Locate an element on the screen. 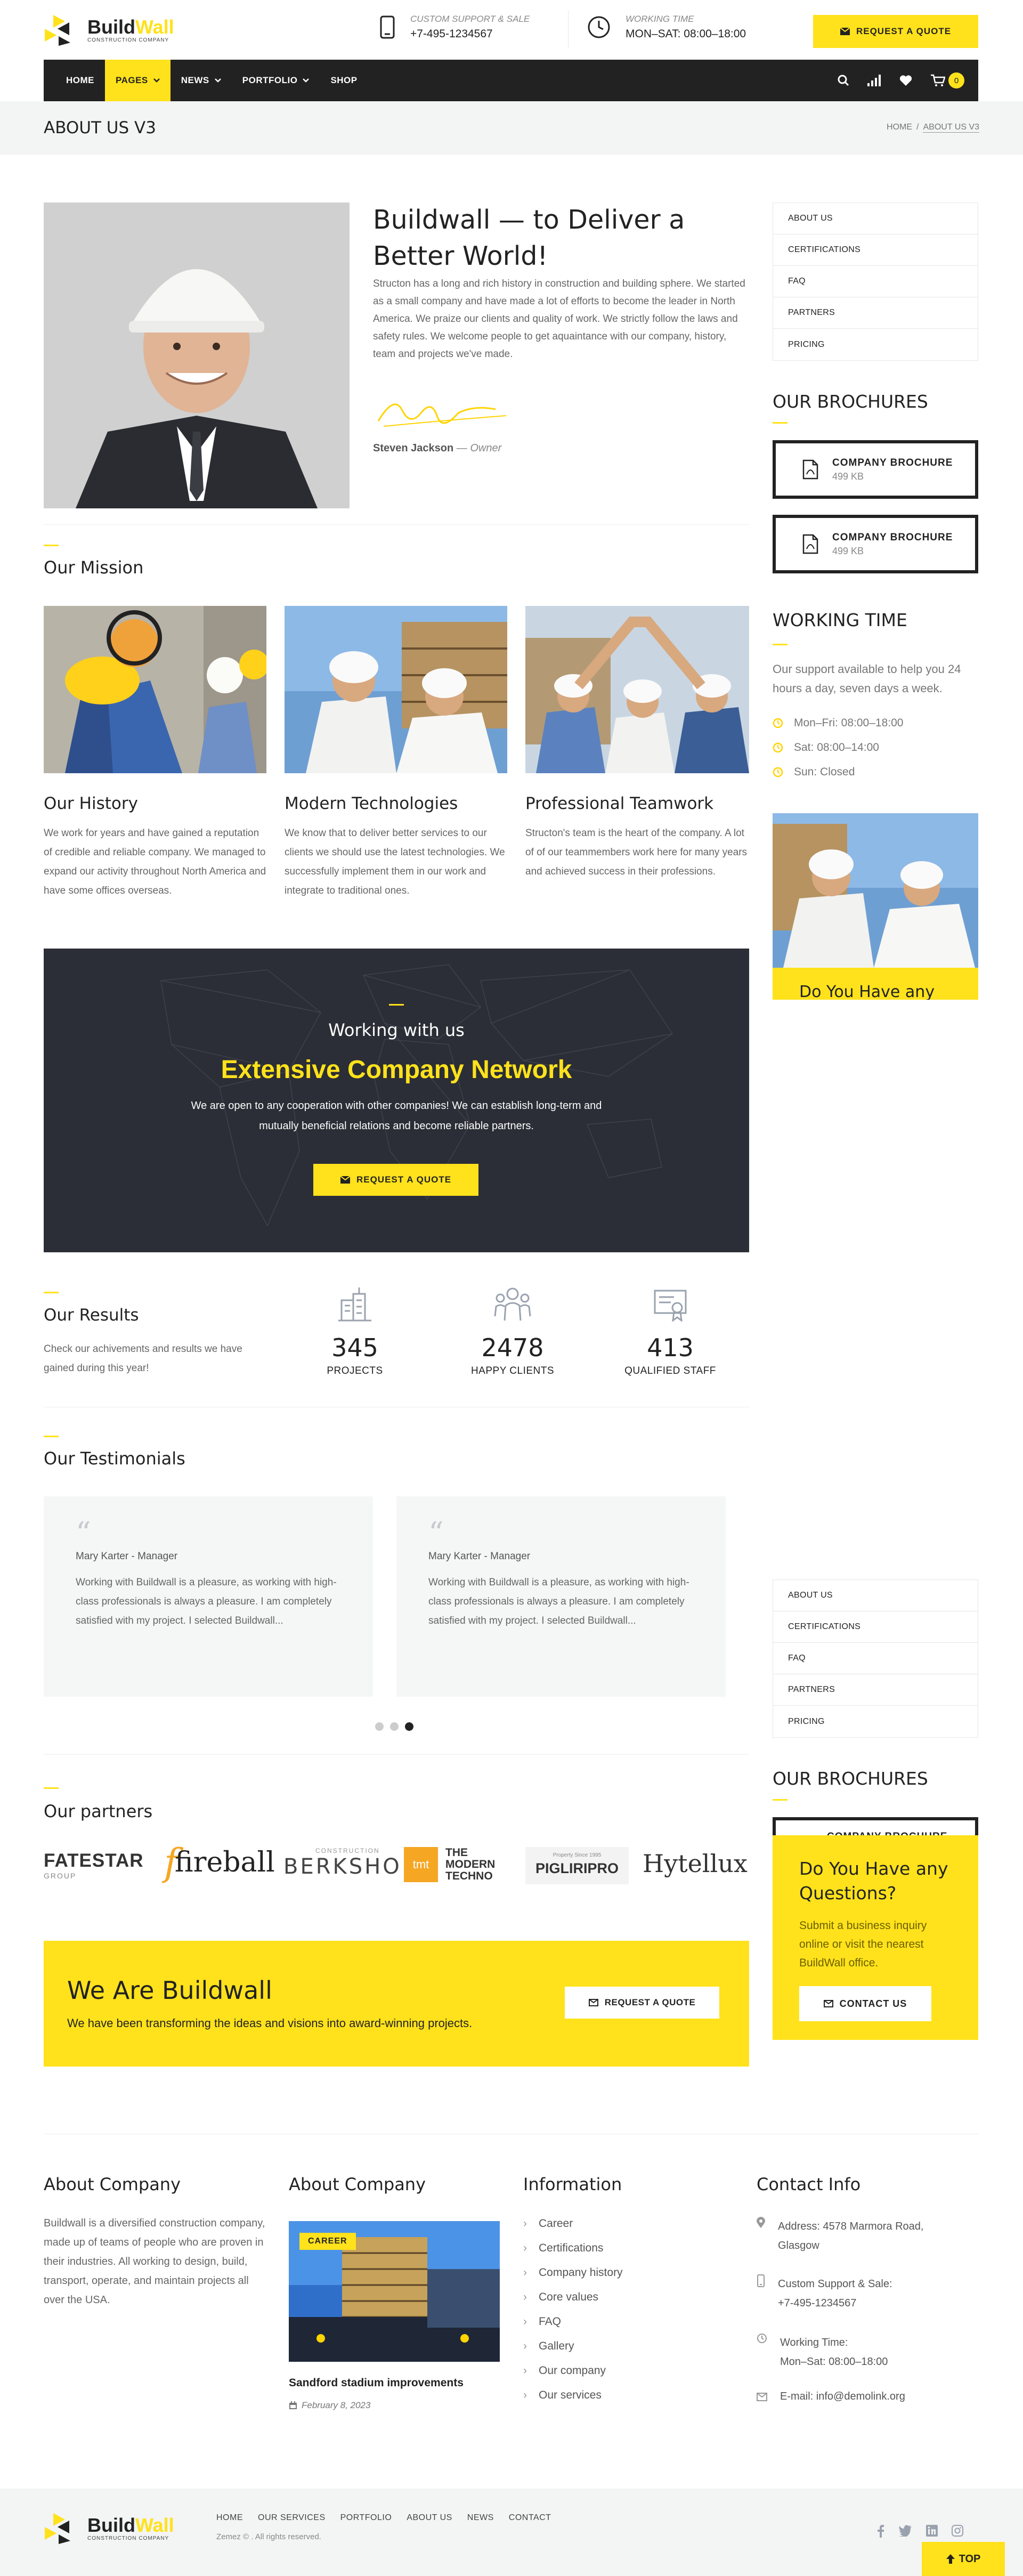  buildings-icon is located at coordinates (355, 1304).